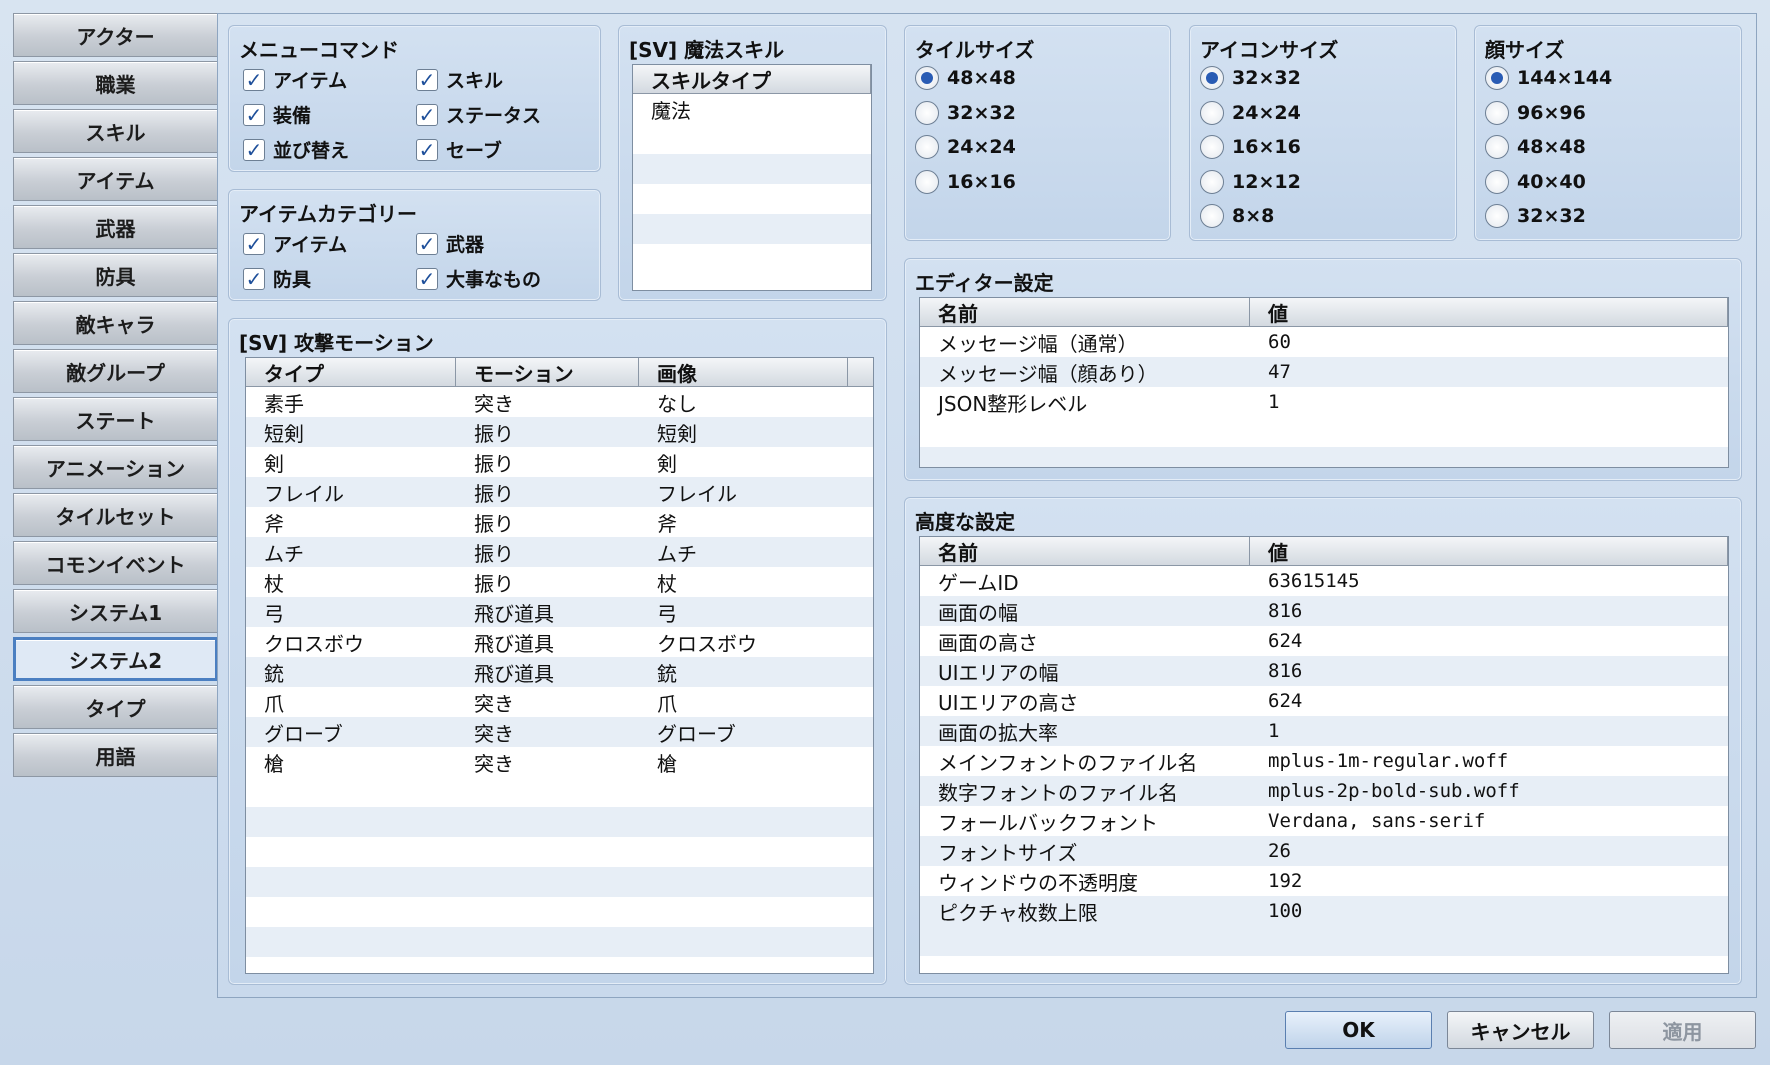 The width and height of the screenshot is (1770, 1065). I want to click on table-row: 槍 突き 槍, so click(559, 762).